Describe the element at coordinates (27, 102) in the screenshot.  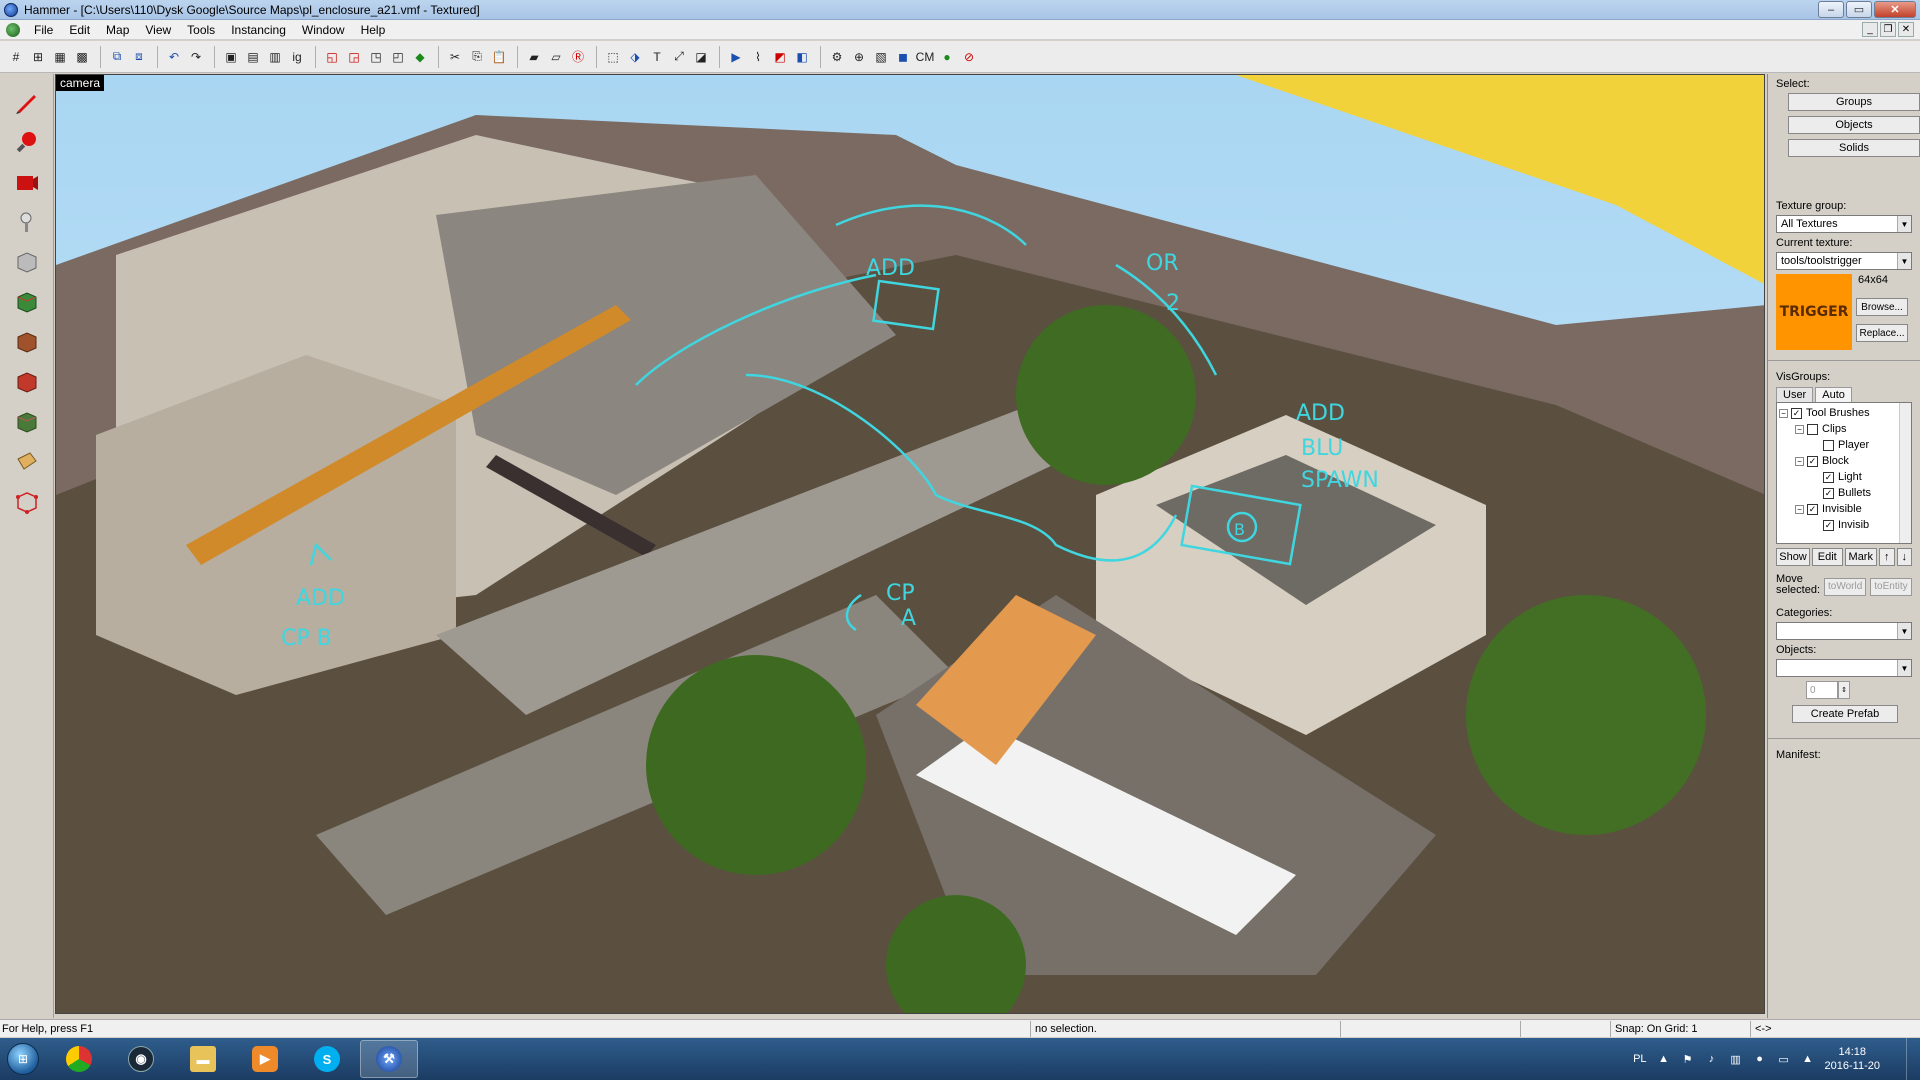
I see `selection-tool` at that location.